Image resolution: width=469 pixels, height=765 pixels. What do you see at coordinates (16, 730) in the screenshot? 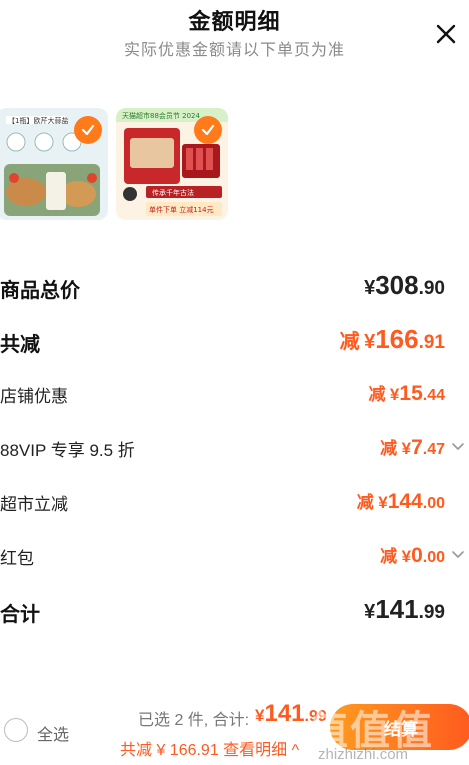
I see `select-all-radio` at bounding box center [16, 730].